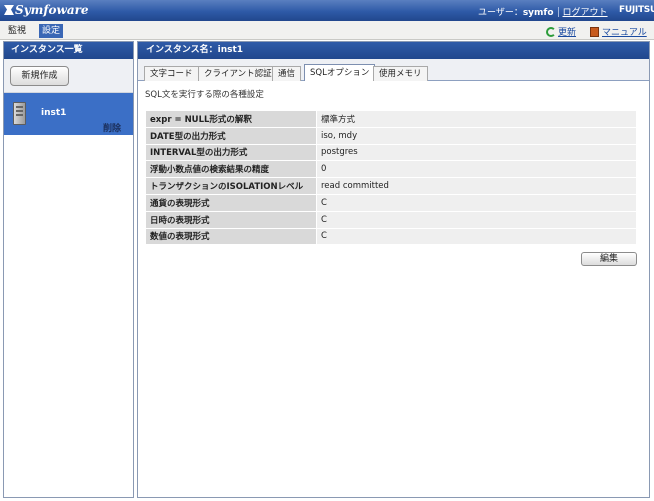 Image resolution: width=654 pixels, height=501 pixels. I want to click on delete-instance-link: 削除, so click(112, 127).